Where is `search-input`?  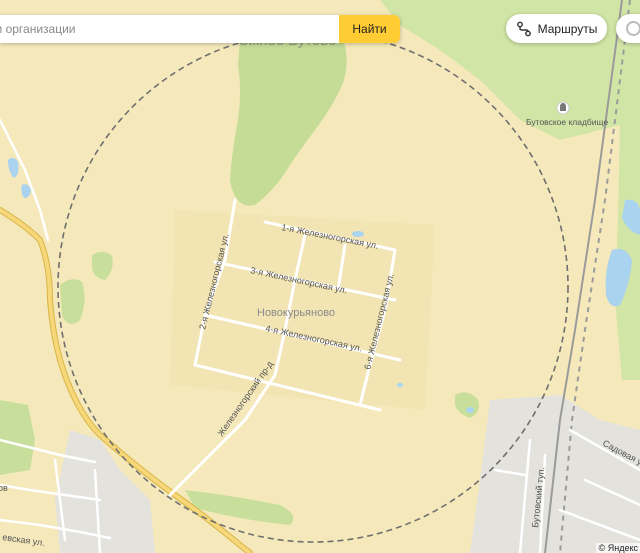 search-input is located at coordinates (169, 29).